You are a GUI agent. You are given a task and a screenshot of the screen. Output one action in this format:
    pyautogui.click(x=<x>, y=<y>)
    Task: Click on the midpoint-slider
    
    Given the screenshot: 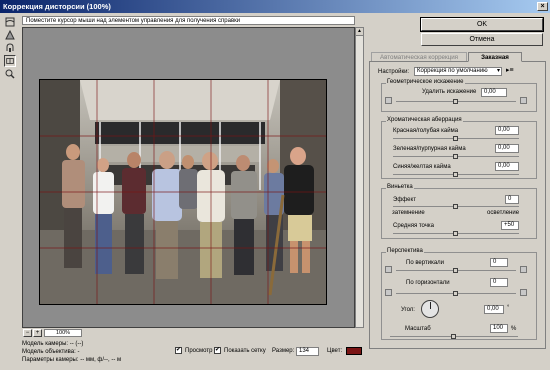 What is the action you would take?
    pyautogui.click(x=456, y=233)
    